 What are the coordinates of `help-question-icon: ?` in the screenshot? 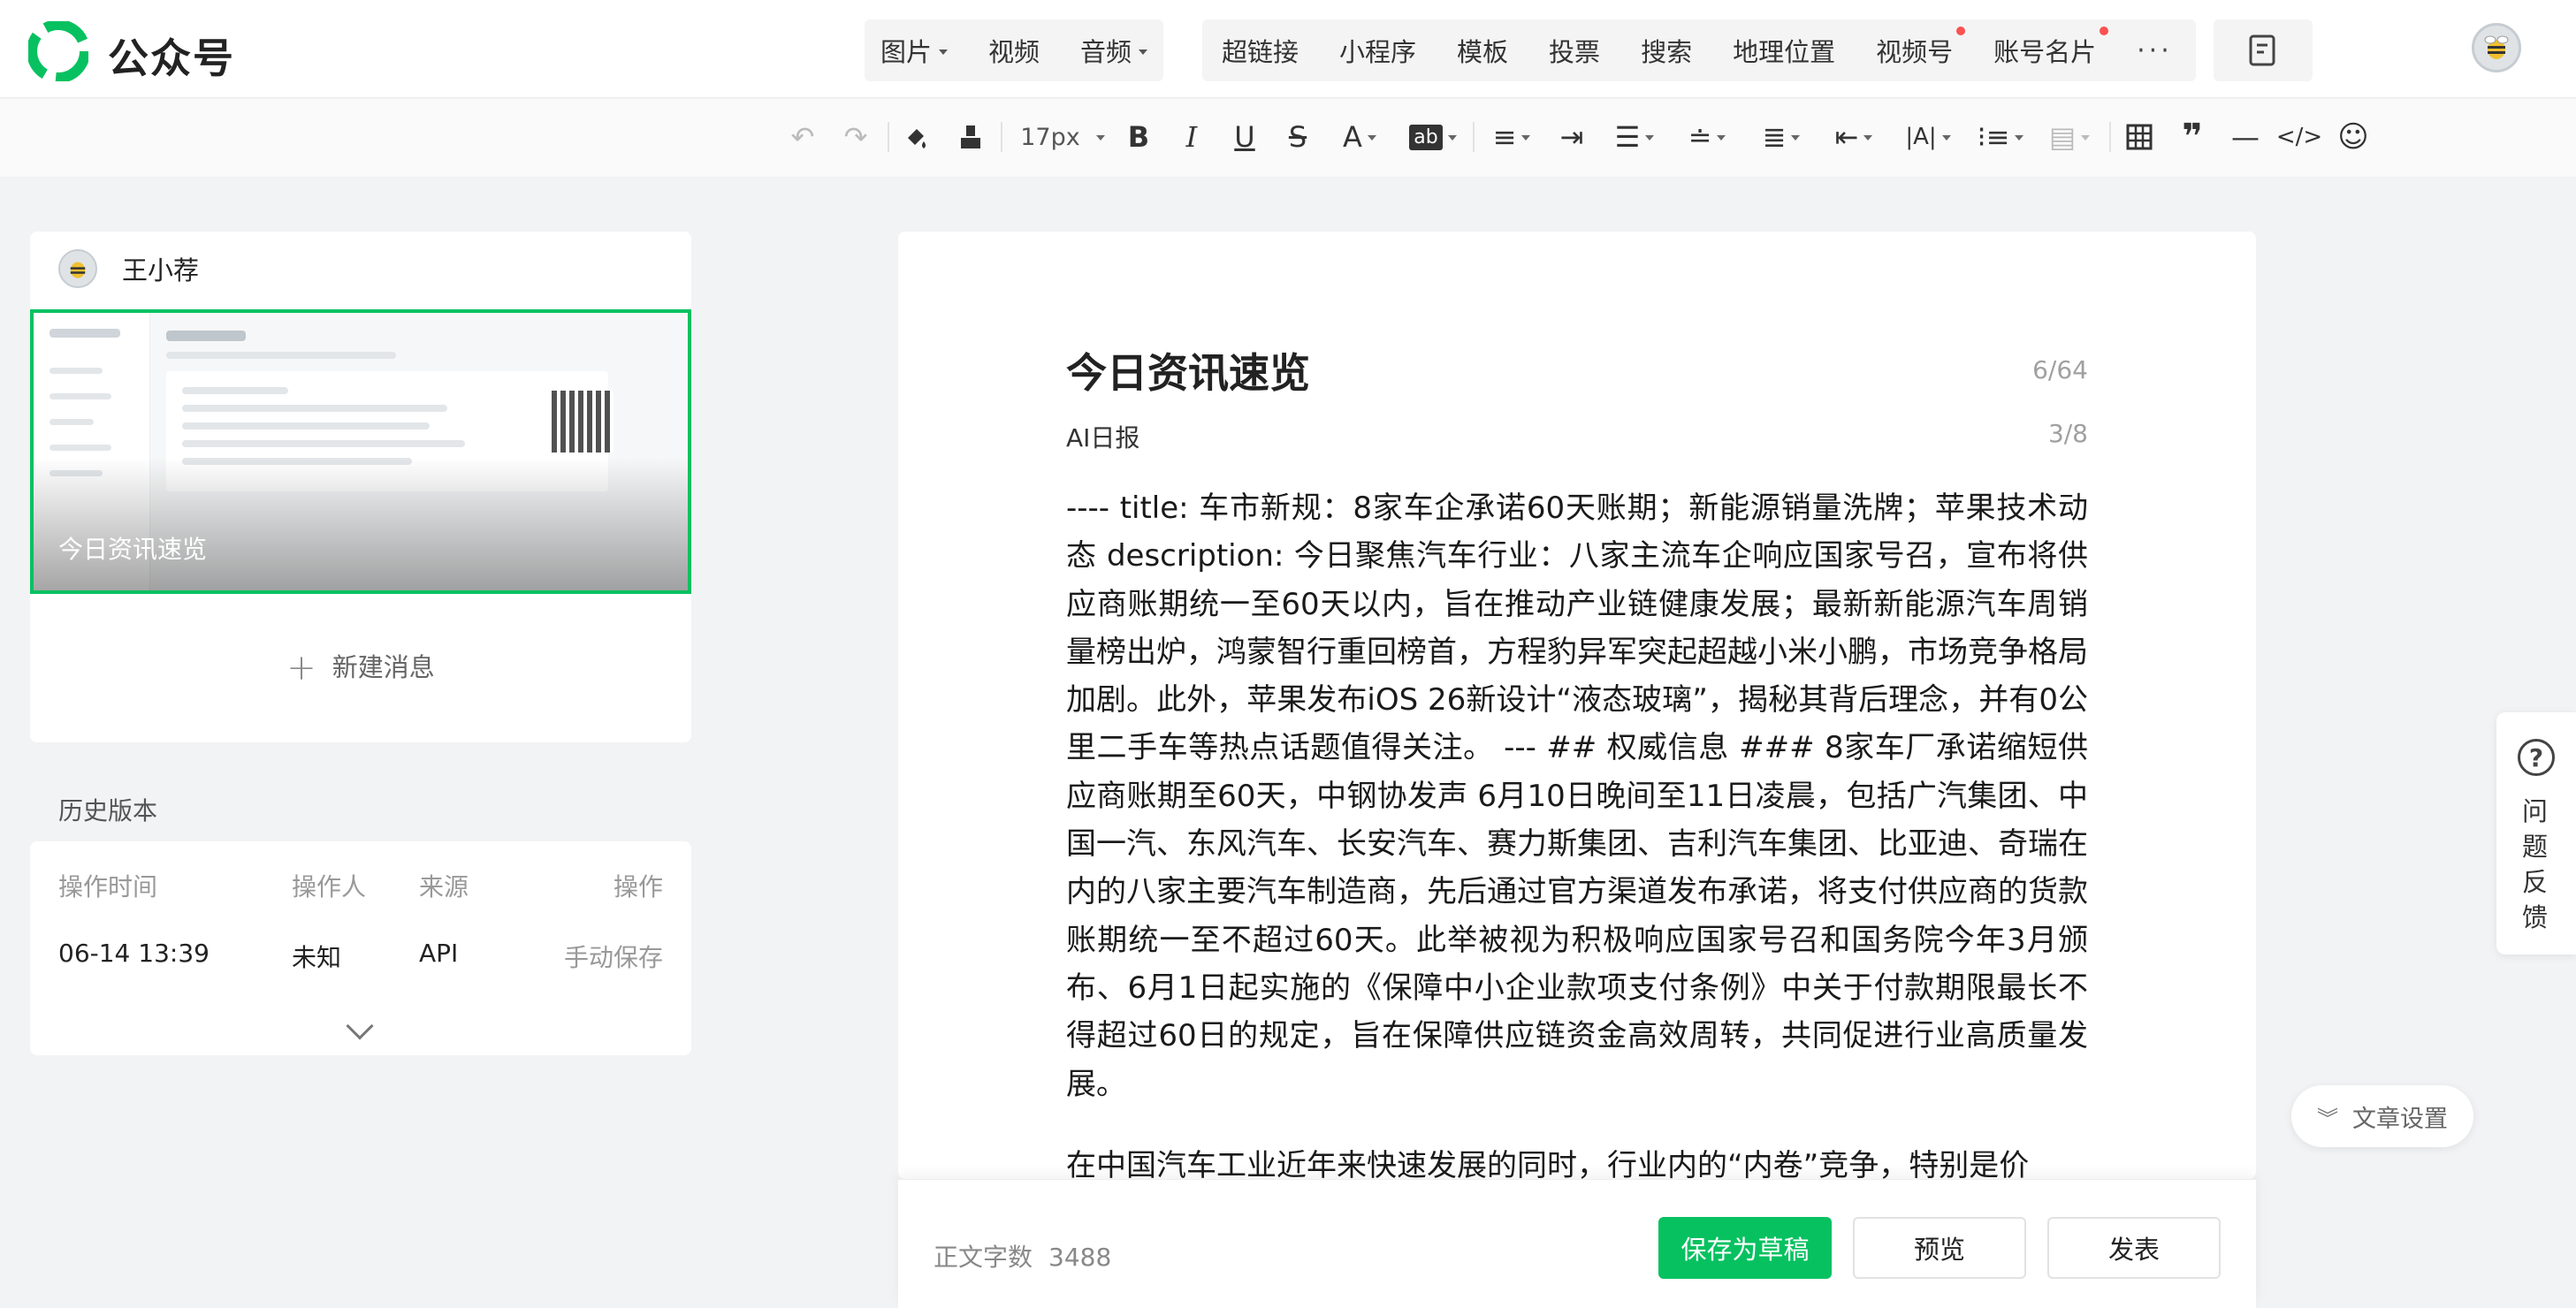 It's located at (2536, 757).